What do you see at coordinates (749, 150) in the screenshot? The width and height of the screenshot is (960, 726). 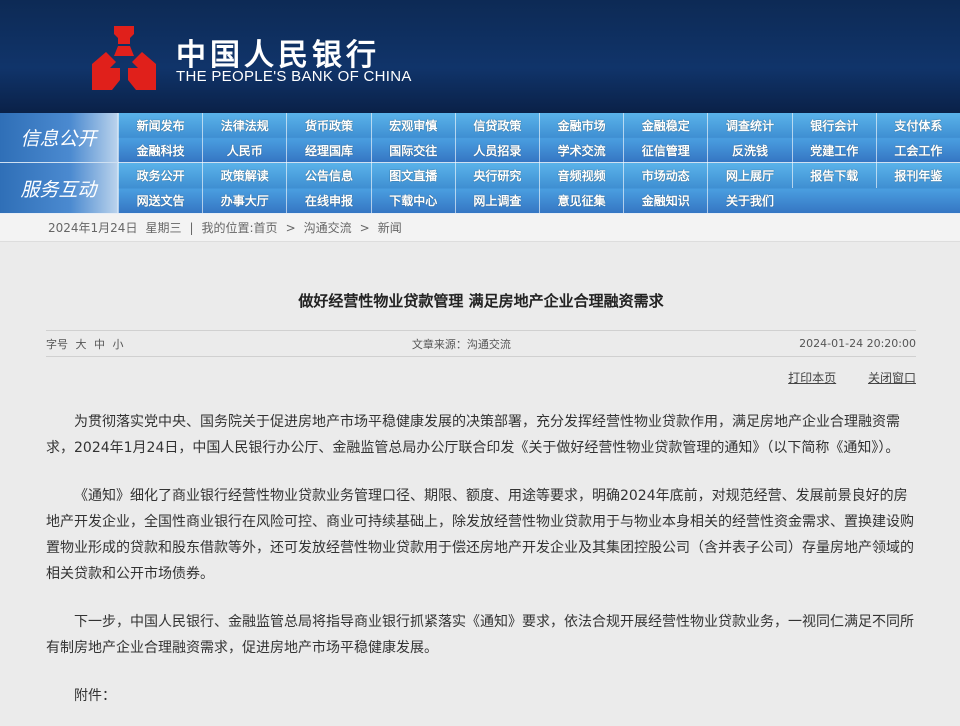 I see `nav-item: 反洗钱` at bounding box center [749, 150].